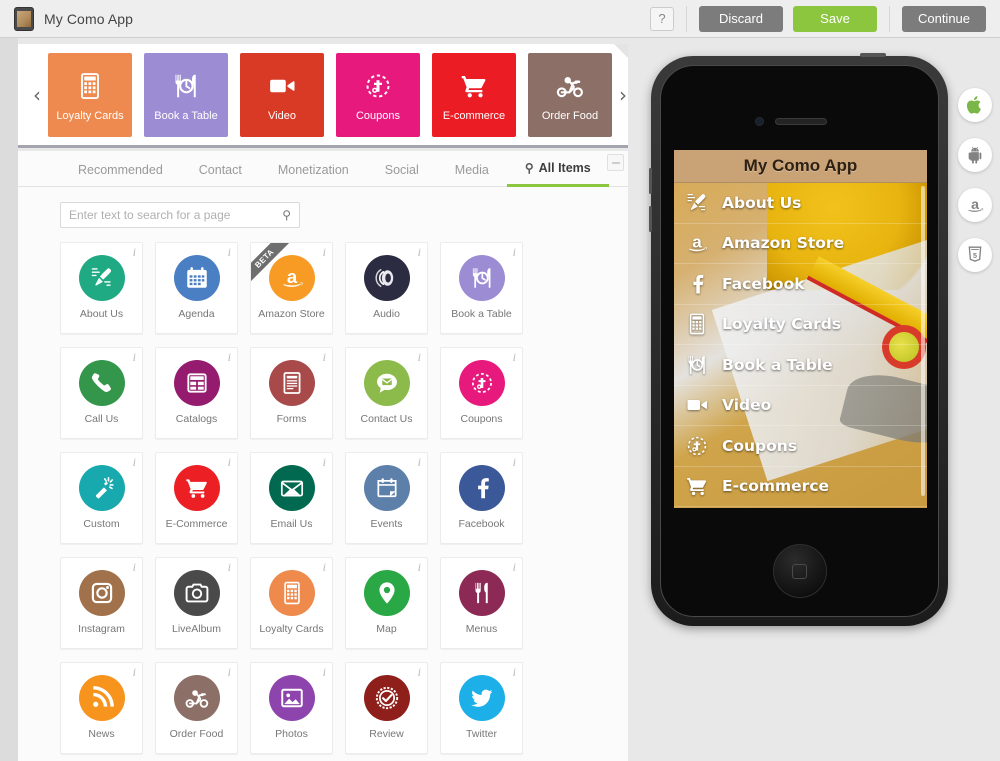 The width and height of the screenshot is (1000, 761). I want to click on page-tile-call-us: i Call Us, so click(101, 393).